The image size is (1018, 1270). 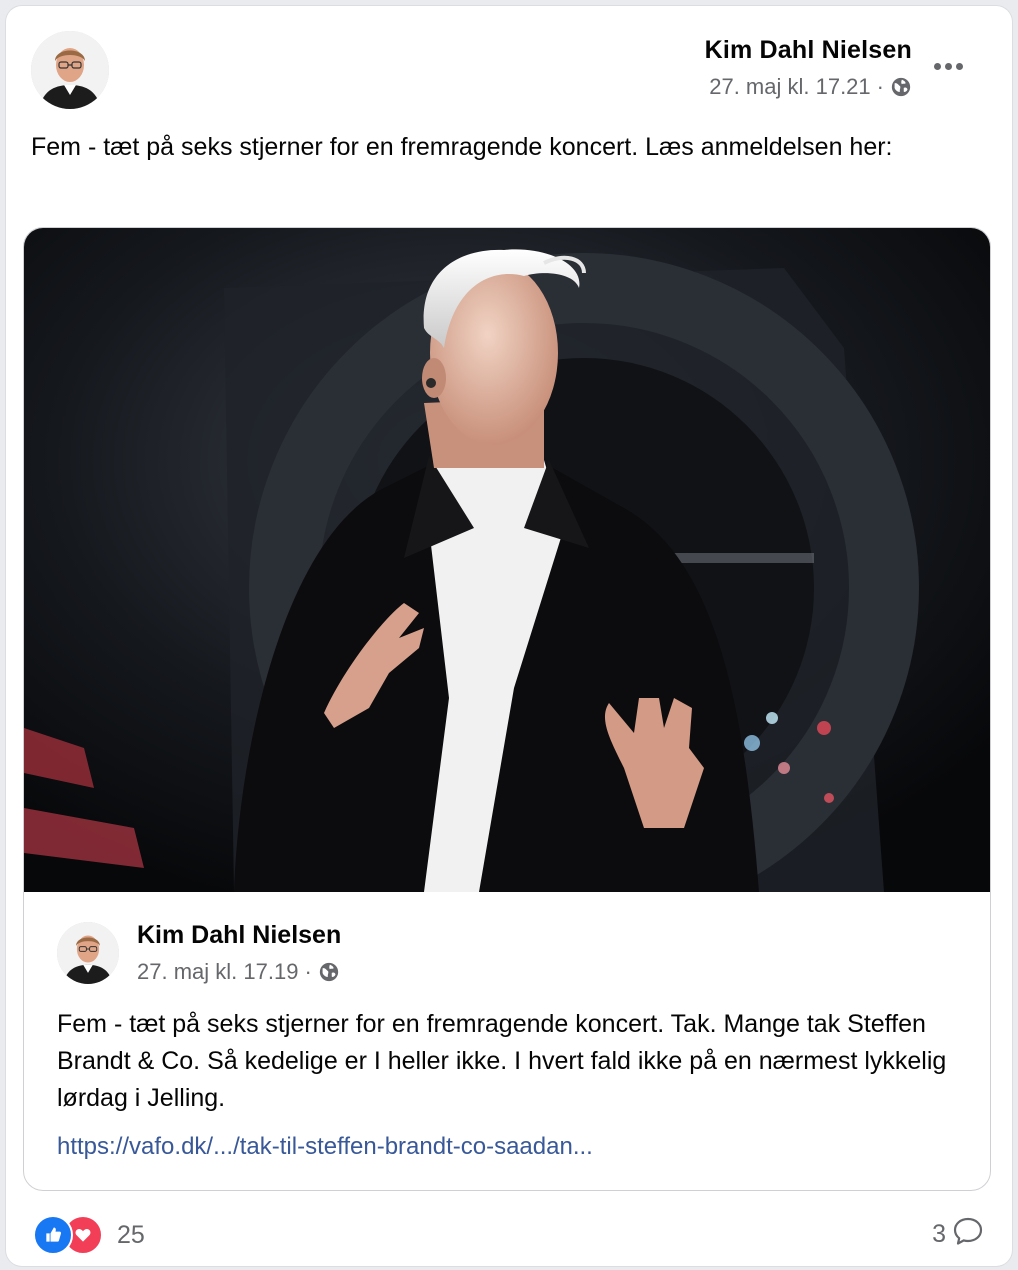 I want to click on reaction-count: 25, so click(x=131, y=1235).